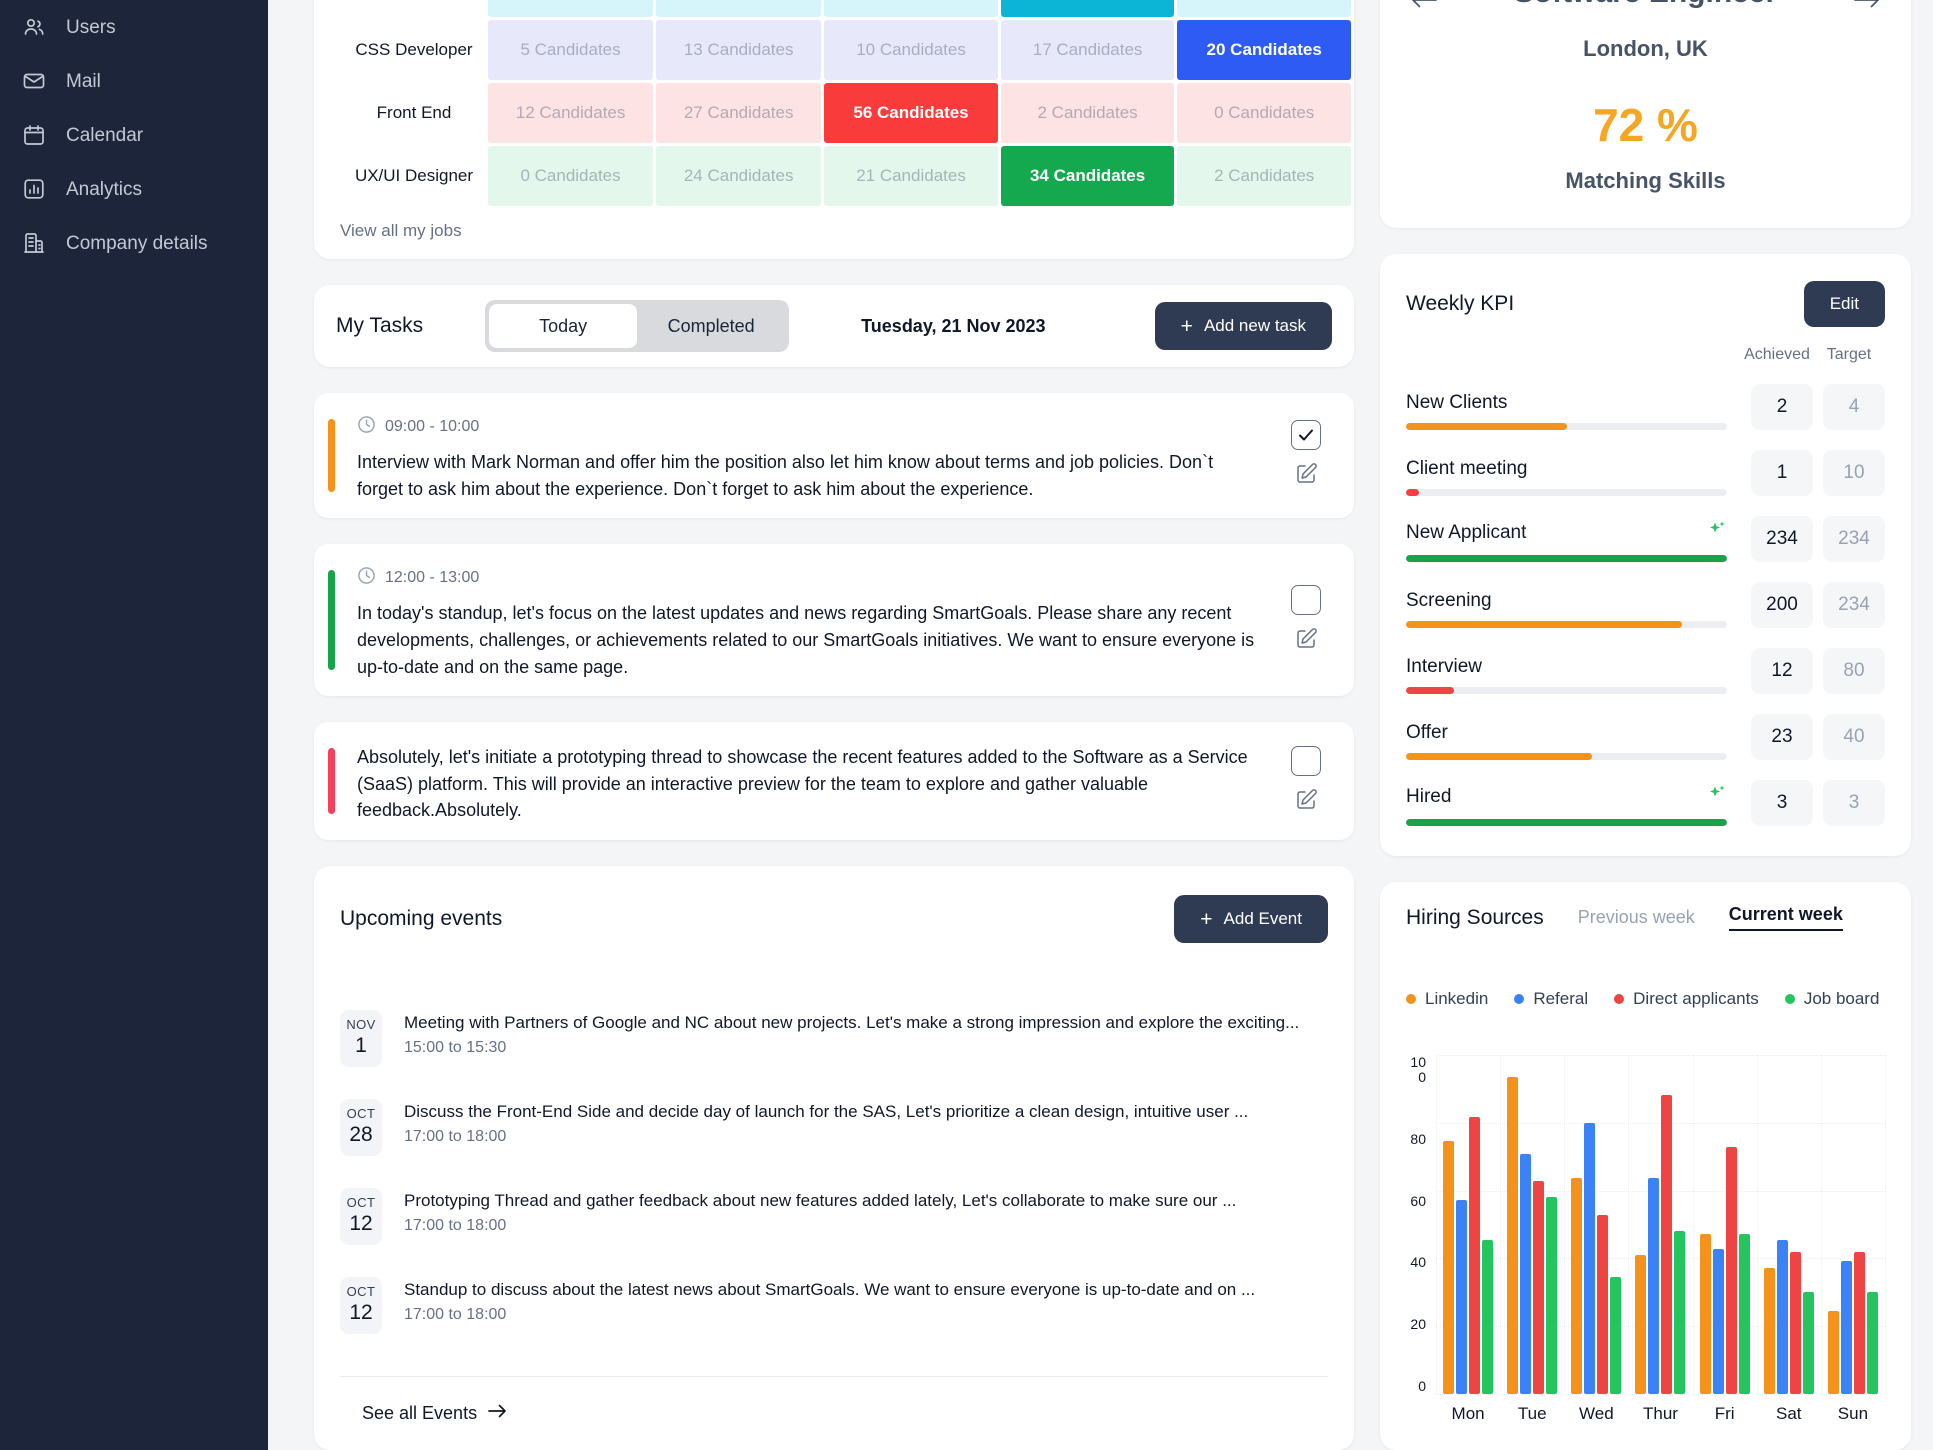 The height and width of the screenshot is (1450, 1933). Describe the element at coordinates (1444, 666) in the screenshot. I see `kpi-name-text: Interview` at that location.